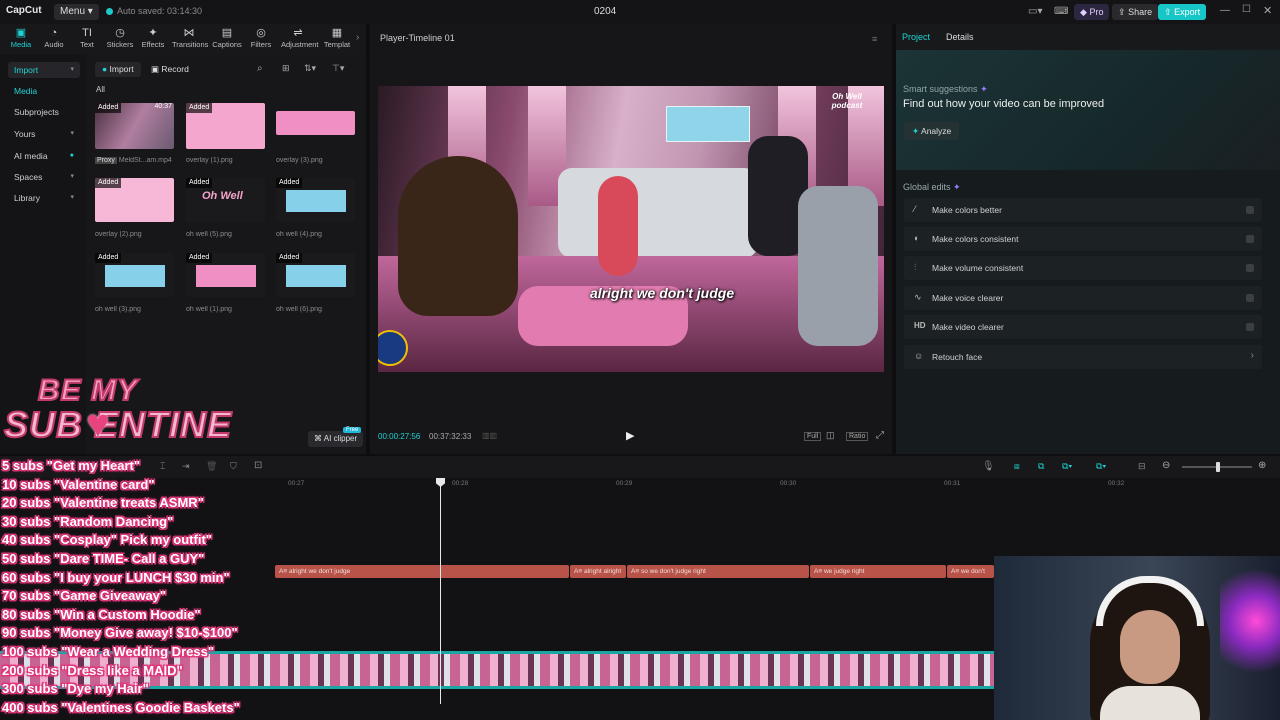 This screenshot has width=1280, height=720. I want to click on media-item: Added Oh Well oh well (5).png, so click(231, 208).